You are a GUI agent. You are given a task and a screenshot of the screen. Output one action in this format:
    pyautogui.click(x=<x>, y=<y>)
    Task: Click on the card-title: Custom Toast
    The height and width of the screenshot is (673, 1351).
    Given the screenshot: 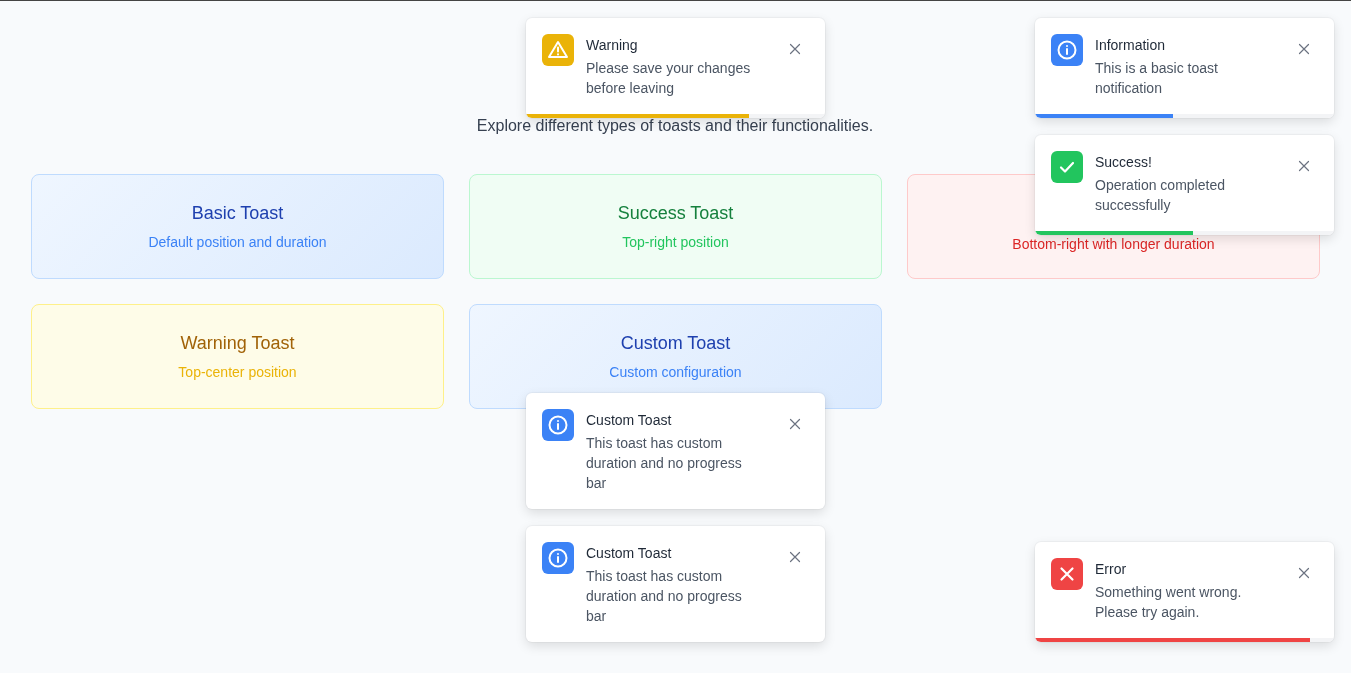 What is the action you would take?
    pyautogui.click(x=675, y=343)
    